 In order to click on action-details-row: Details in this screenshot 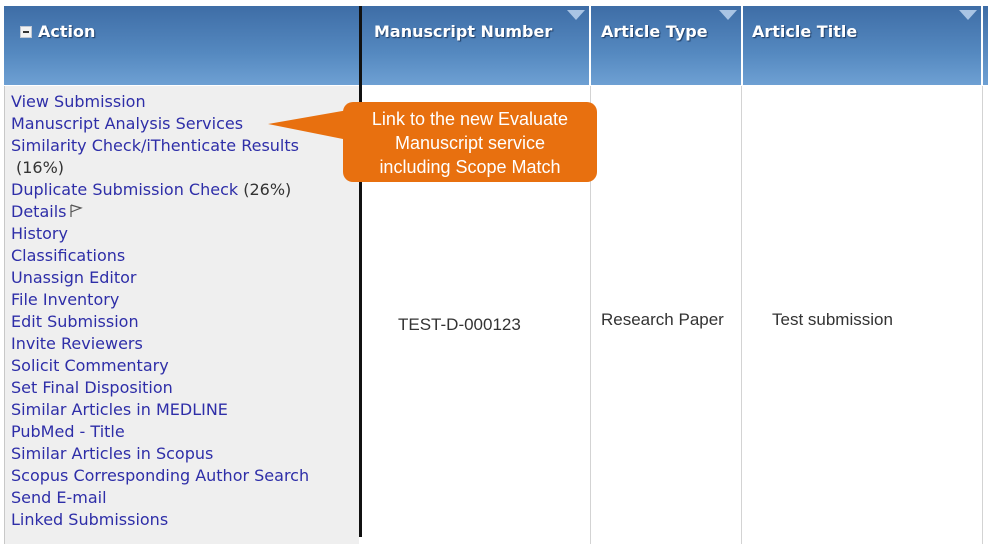, I will do `click(185, 212)`.